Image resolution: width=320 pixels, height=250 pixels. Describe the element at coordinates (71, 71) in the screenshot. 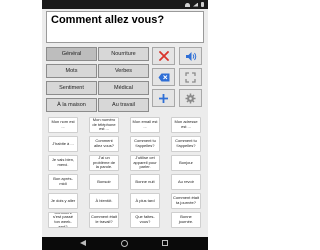

I see `category-mots: Mots` at that location.